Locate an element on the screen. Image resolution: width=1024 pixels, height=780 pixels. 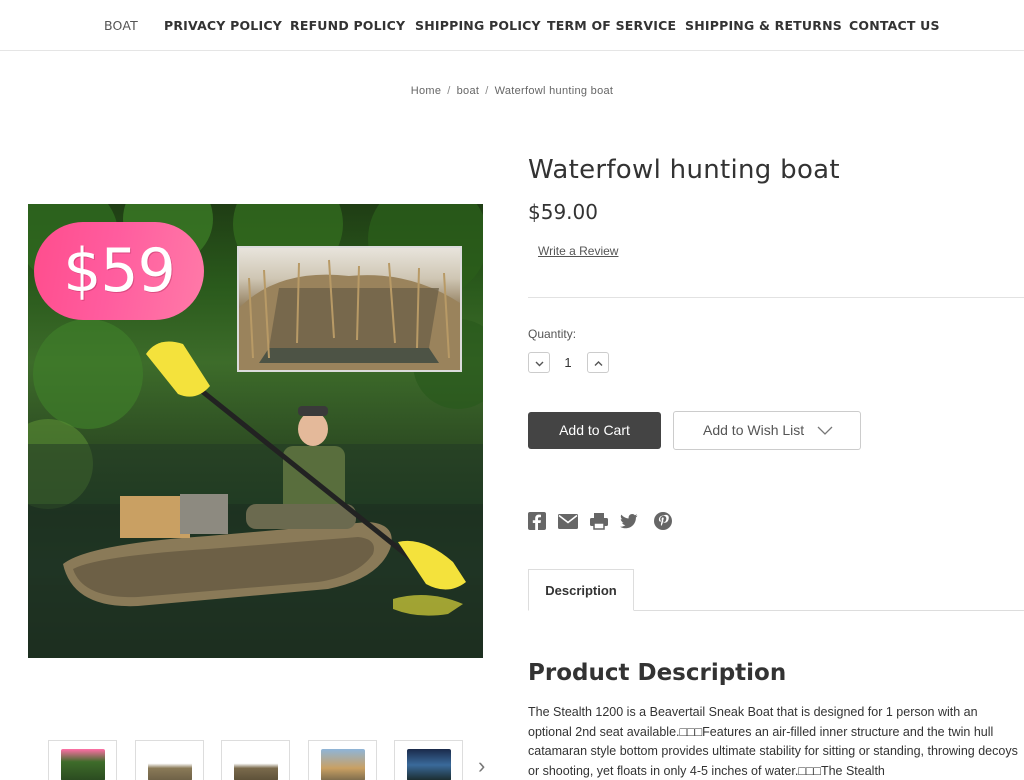
facebook-icon is located at coordinates (537, 521).